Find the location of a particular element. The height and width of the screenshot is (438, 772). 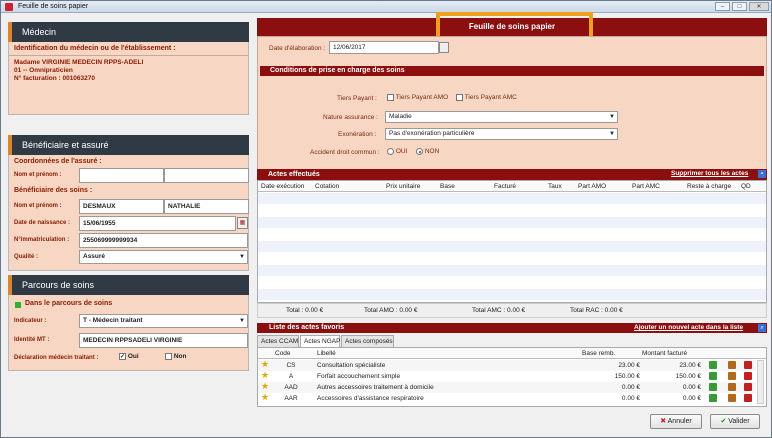

assure-prenom-field is located at coordinates (206, 175).